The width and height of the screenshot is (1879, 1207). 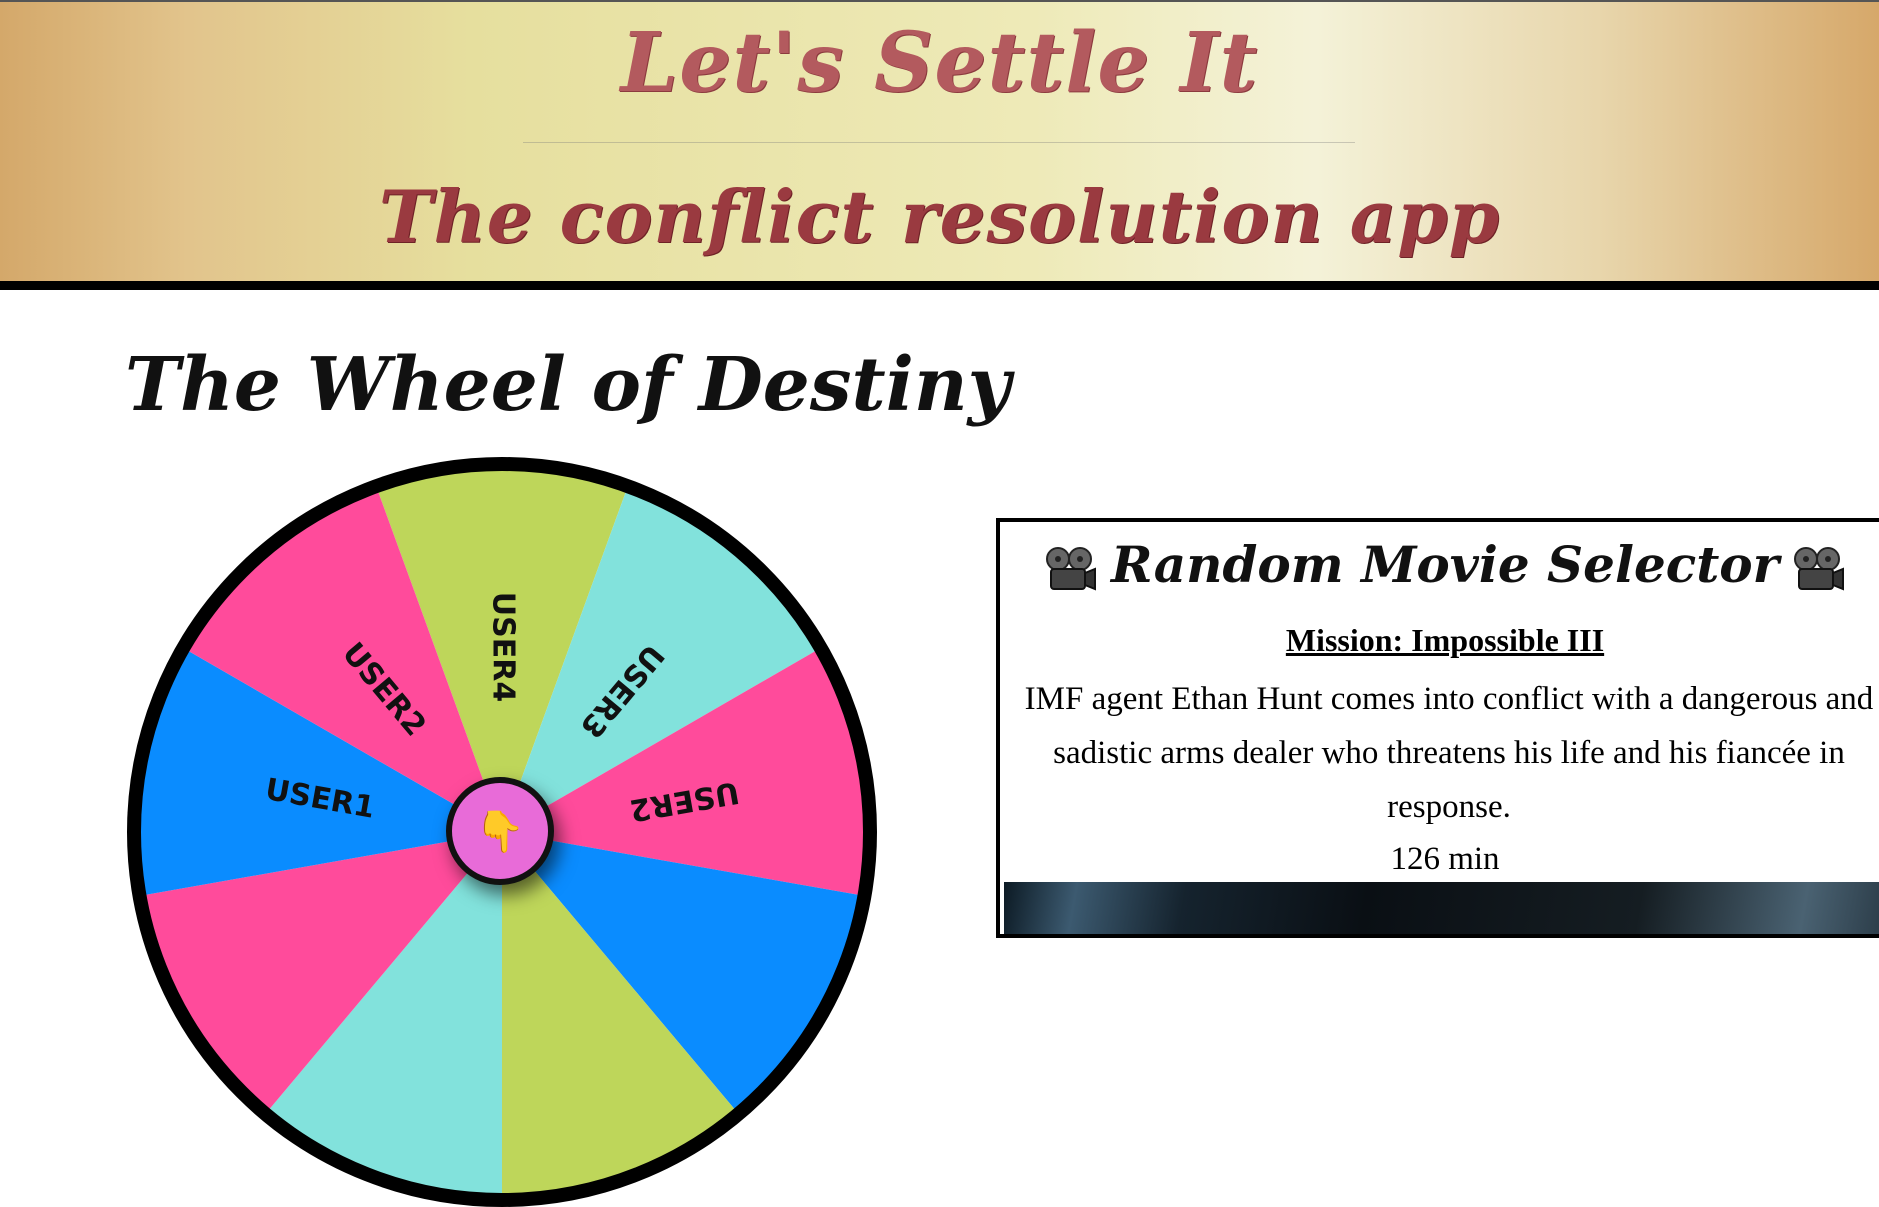 I want to click on movie-heading: Random Movie Selector, so click(x=1439, y=565).